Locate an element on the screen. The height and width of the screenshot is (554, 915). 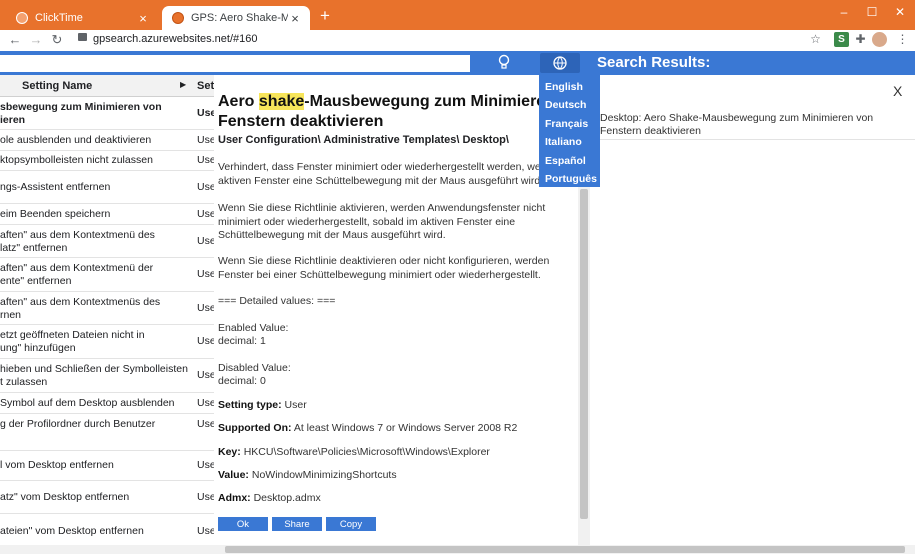
row-setting-name: Symbol auf dem Desktop ausblenden is located at coordinates (87, 403).